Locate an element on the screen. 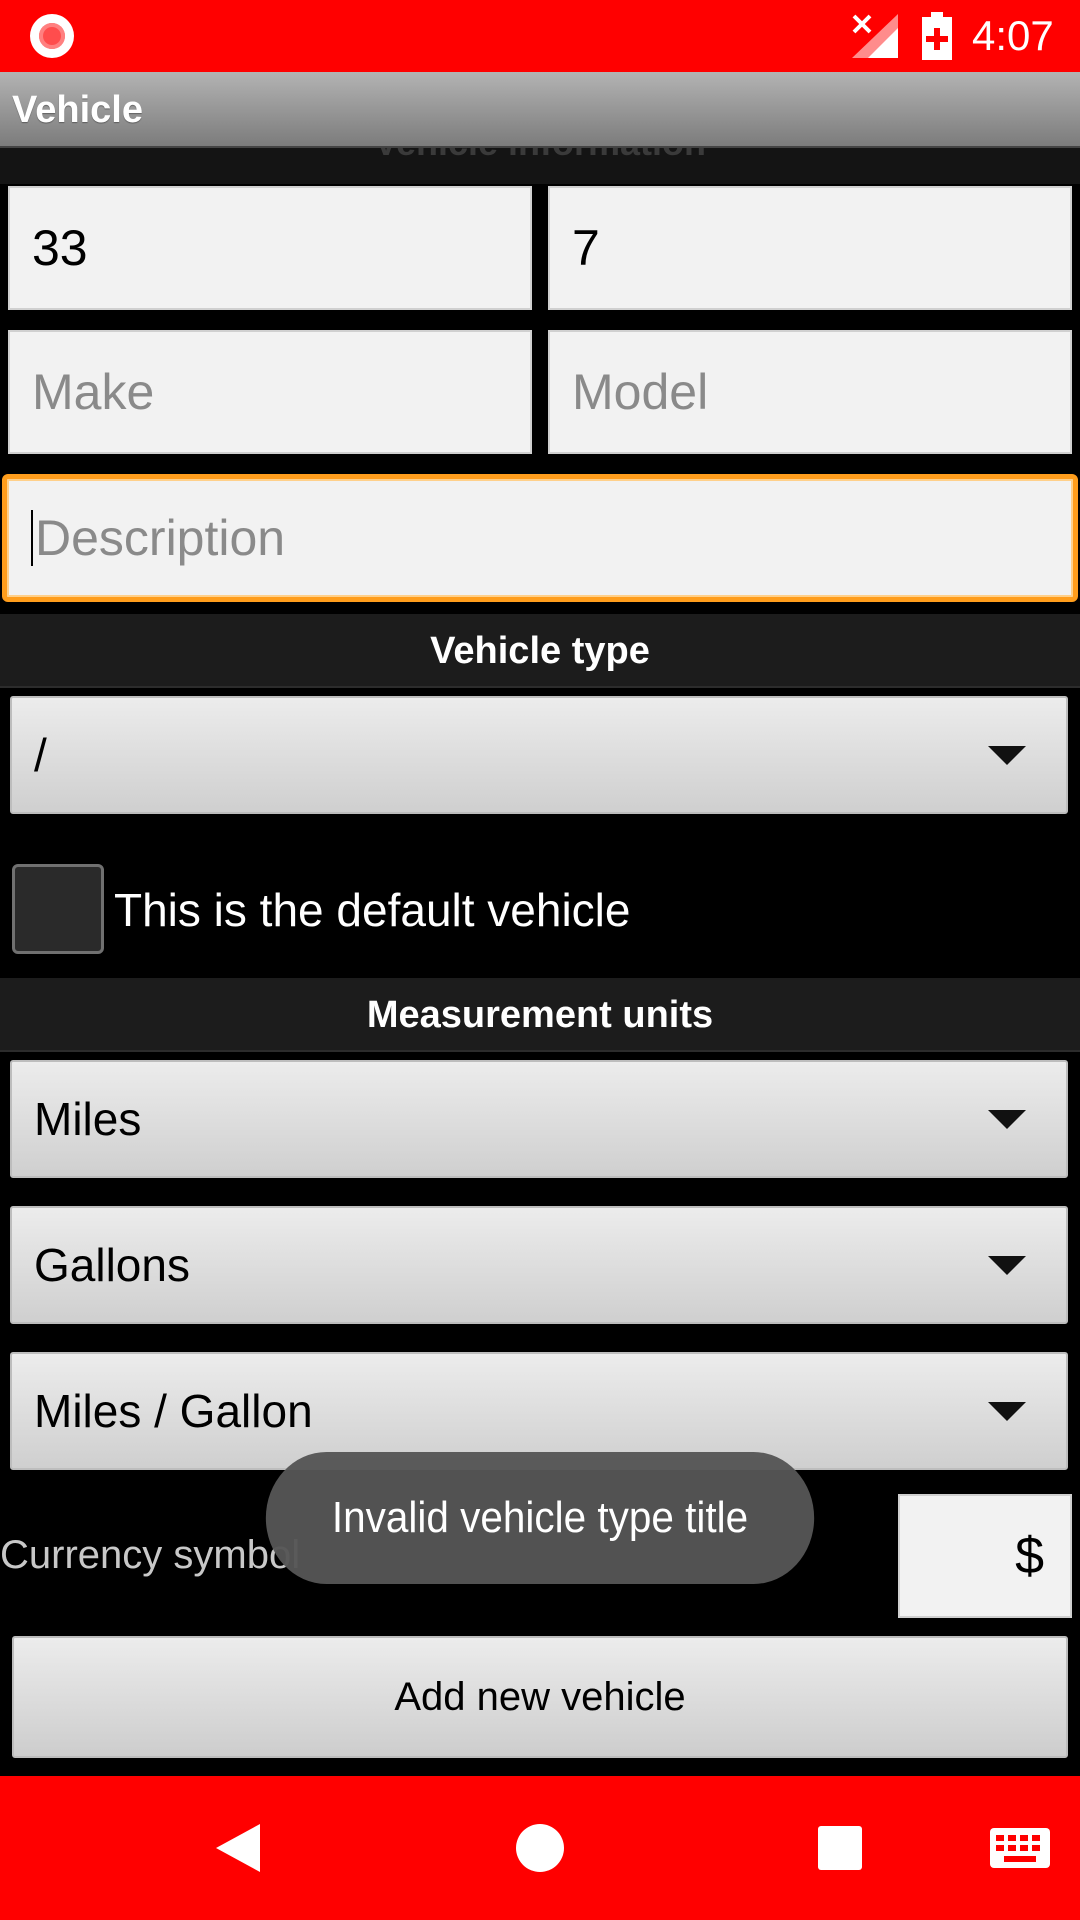  make-placeholder: Make is located at coordinates (93, 392).